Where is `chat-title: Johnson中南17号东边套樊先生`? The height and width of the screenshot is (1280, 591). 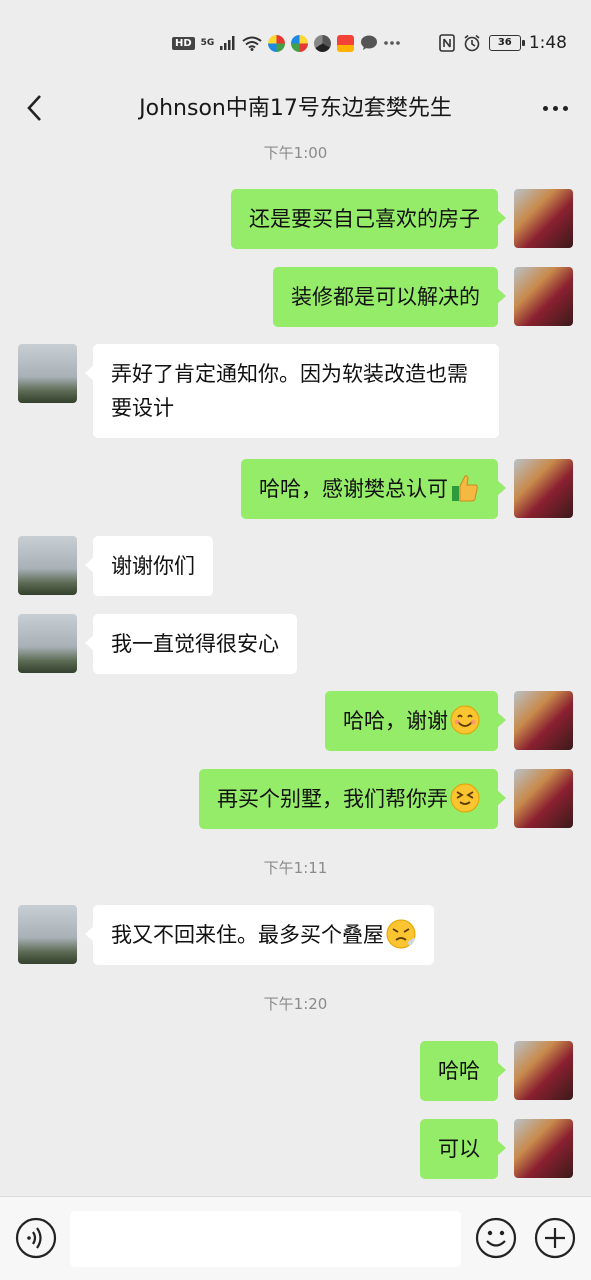
chat-title: Johnson中南17号东边套樊先生 is located at coordinates (295, 108).